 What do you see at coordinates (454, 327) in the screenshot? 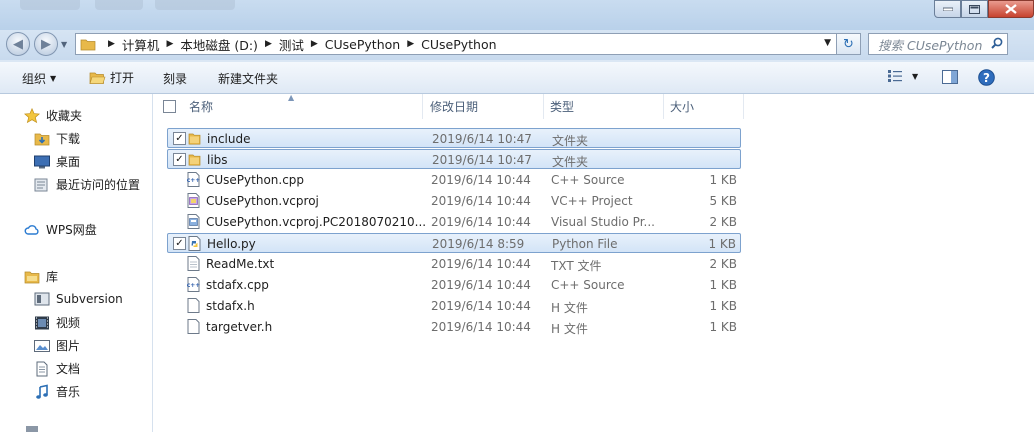
I see `file-row: targetver.h 2019/6/14 10:44 H 文件 1 KB` at bounding box center [454, 327].